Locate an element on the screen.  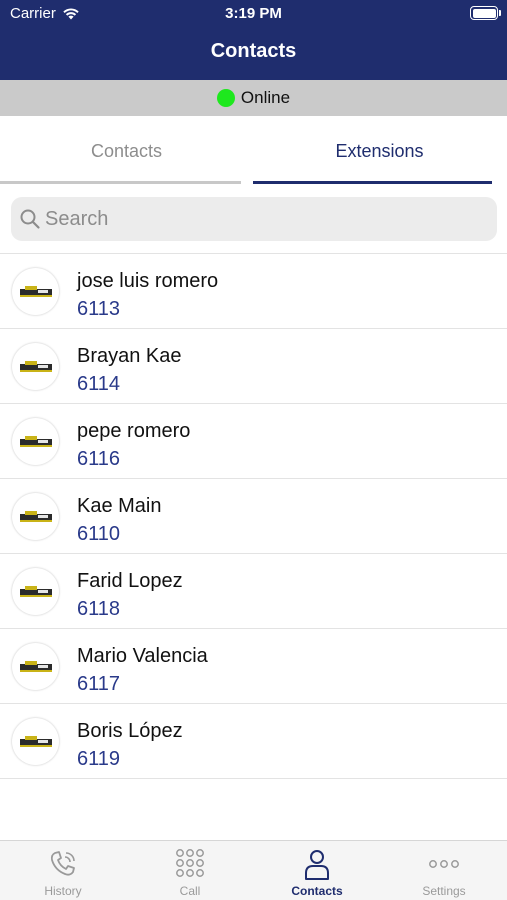
contact-name: jose luis romero is located at coordinates (148, 281).